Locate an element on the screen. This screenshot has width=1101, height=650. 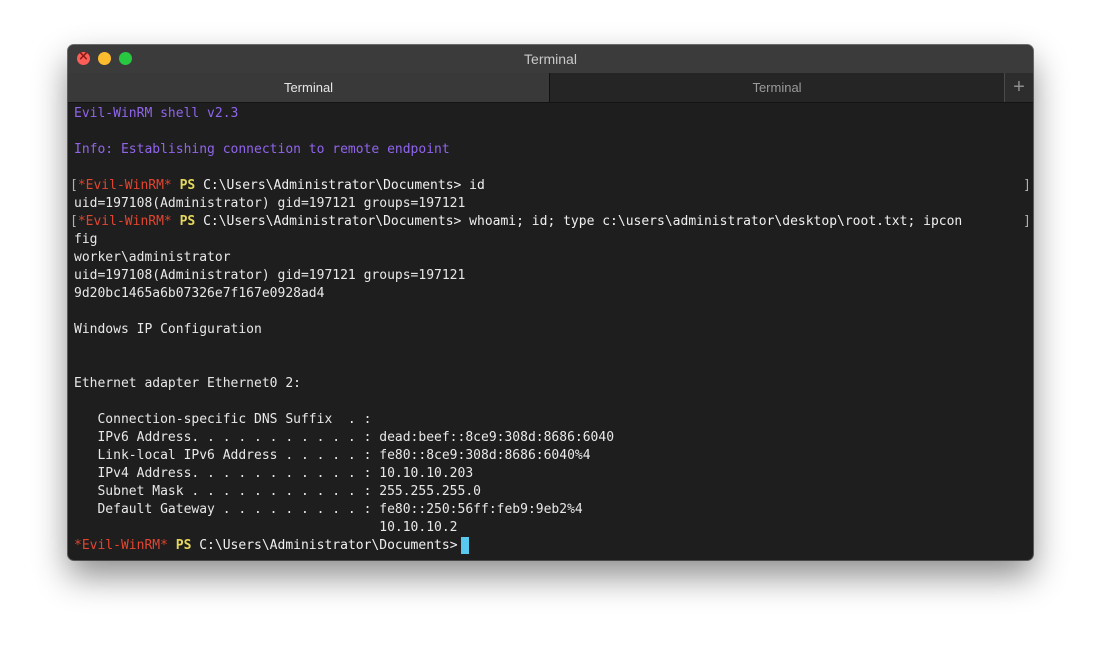
output-line: worker\administrator is located at coordinates (152, 257).